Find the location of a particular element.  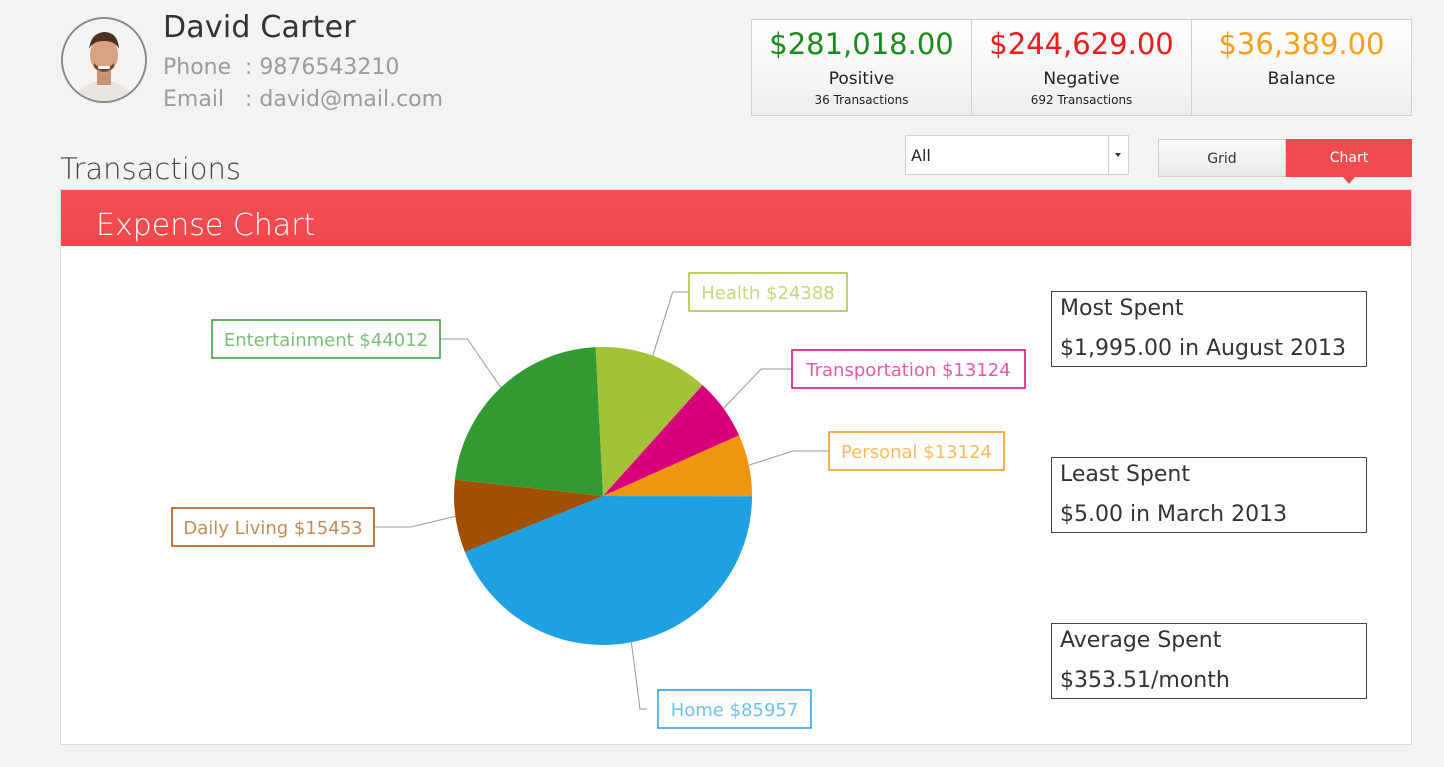

email-label: Email is located at coordinates (194, 99).